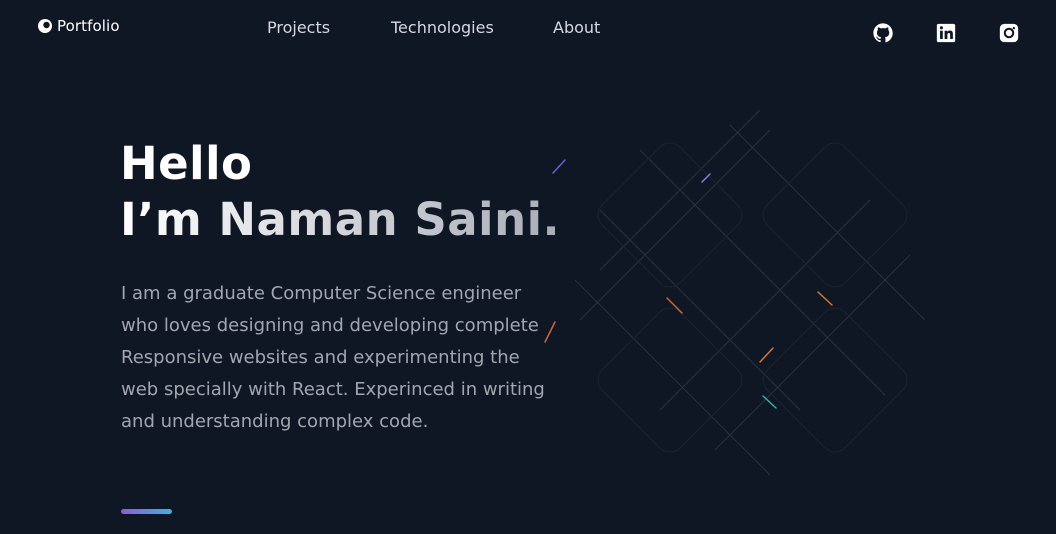 This screenshot has width=1056, height=534. What do you see at coordinates (45, 26) in the screenshot?
I see `logo-icon` at bounding box center [45, 26].